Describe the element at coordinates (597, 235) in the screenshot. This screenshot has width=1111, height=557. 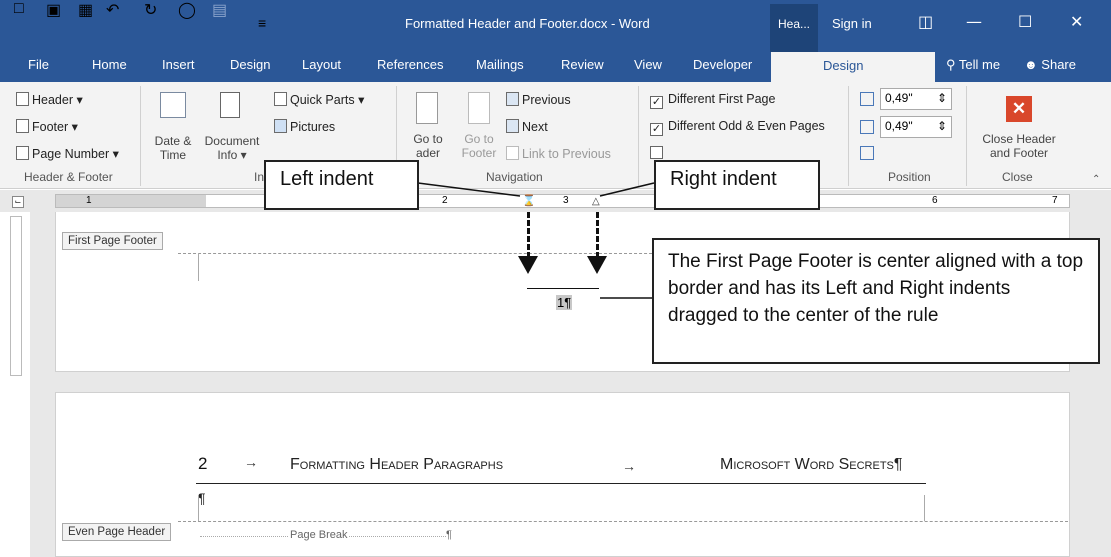
I see `right-indent-arrow-shaft` at that location.